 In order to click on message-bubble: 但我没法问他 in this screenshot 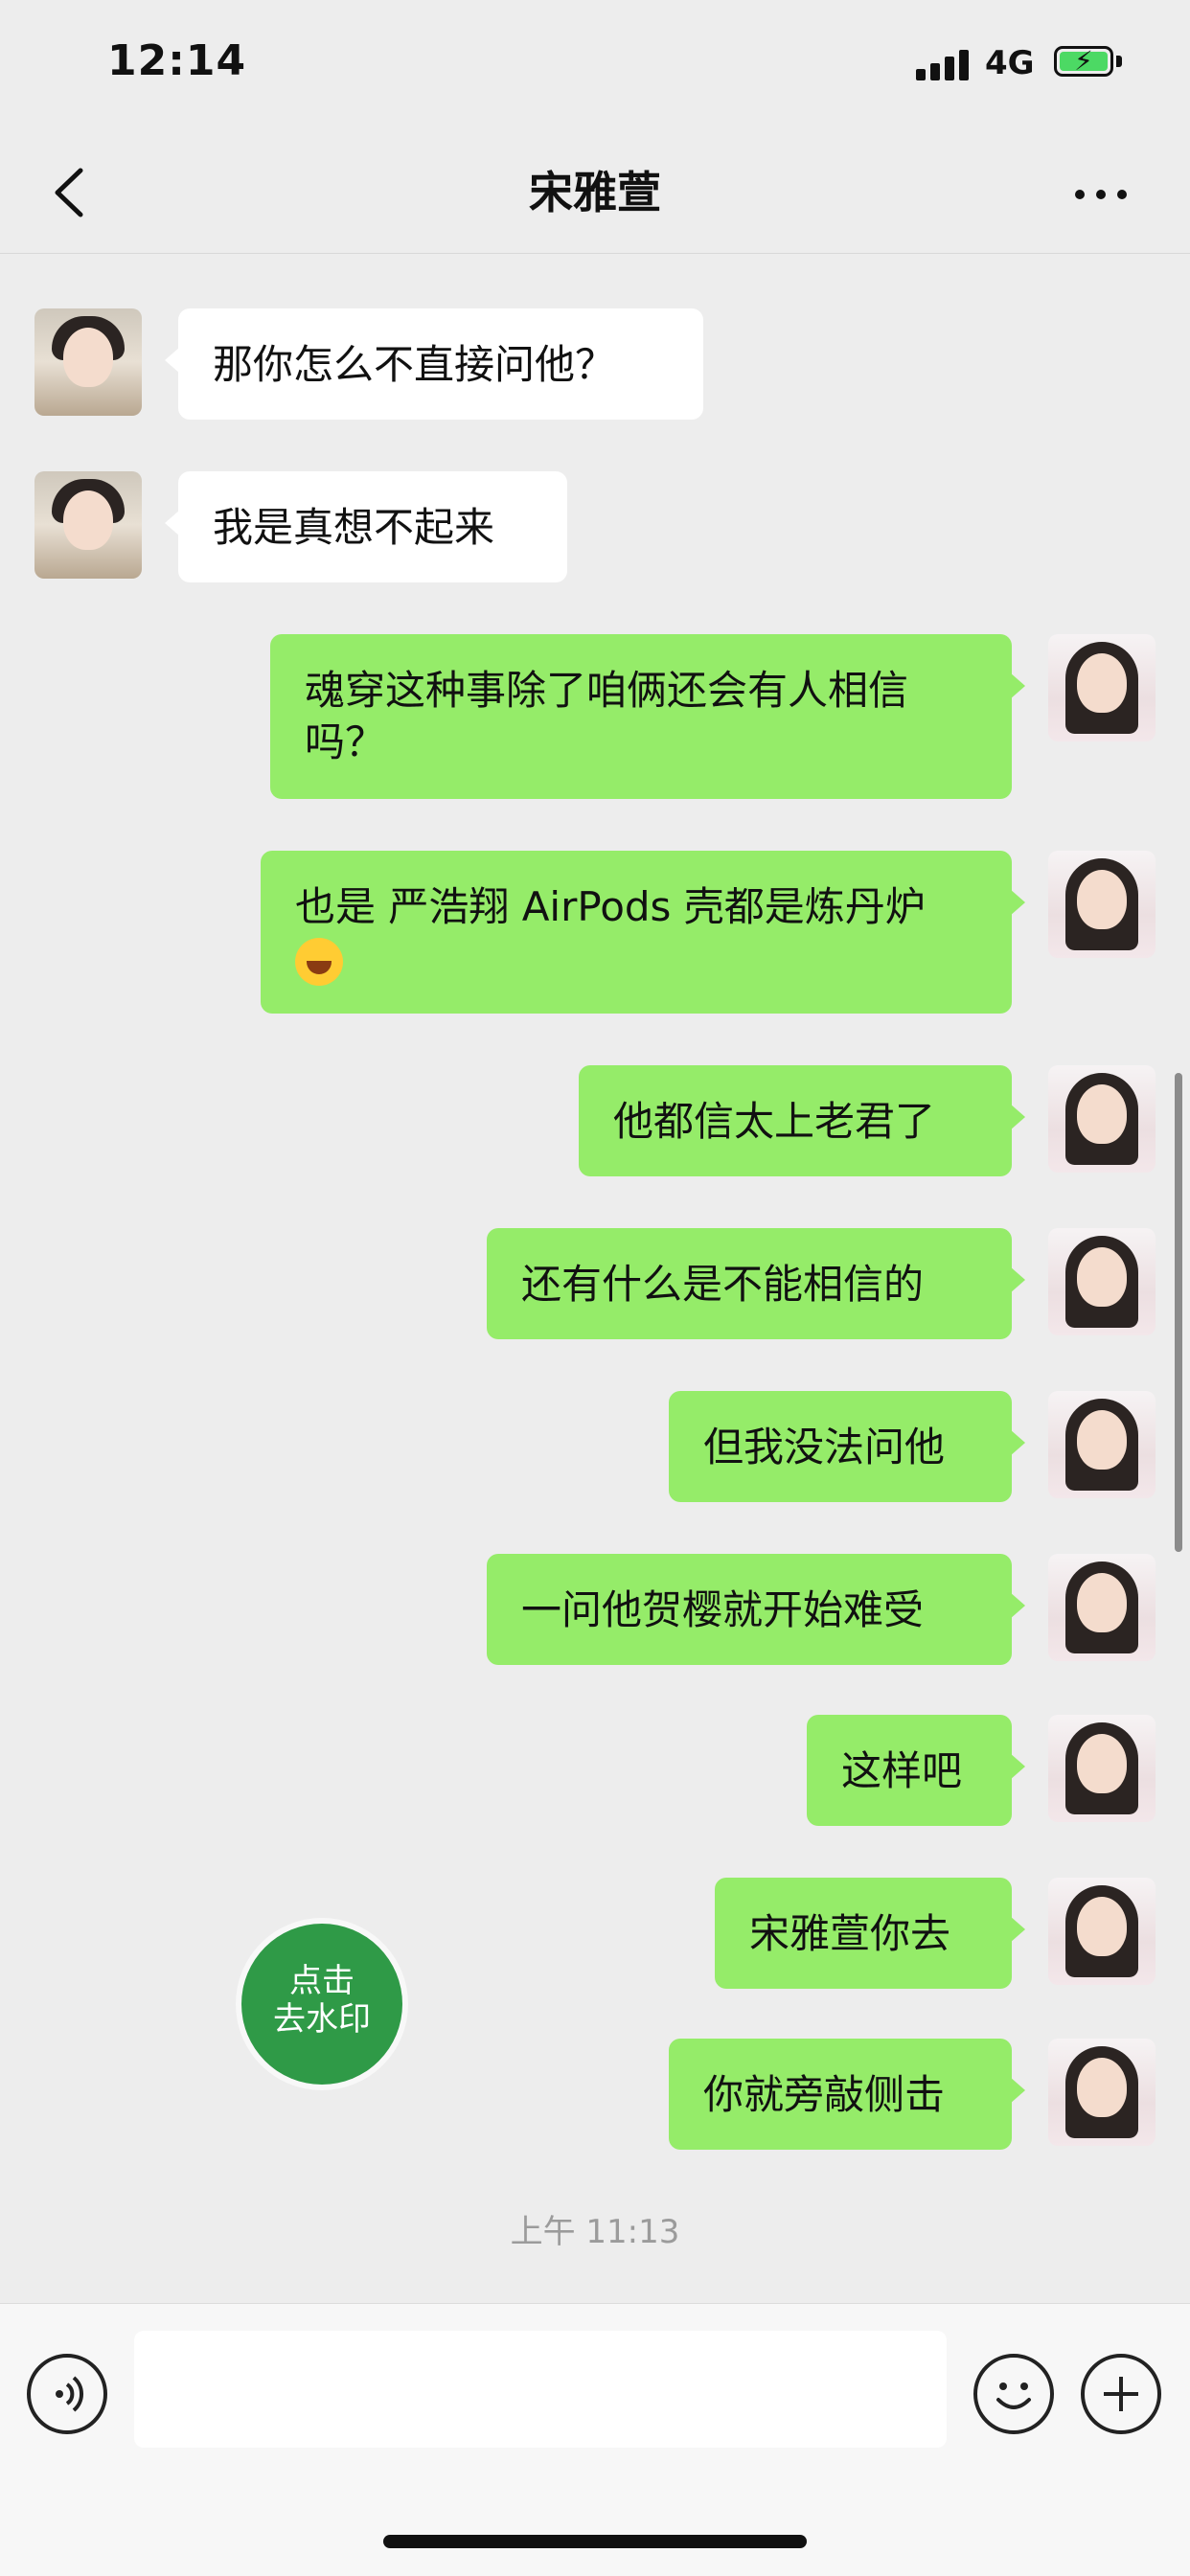, I will do `click(847, 1446)`.